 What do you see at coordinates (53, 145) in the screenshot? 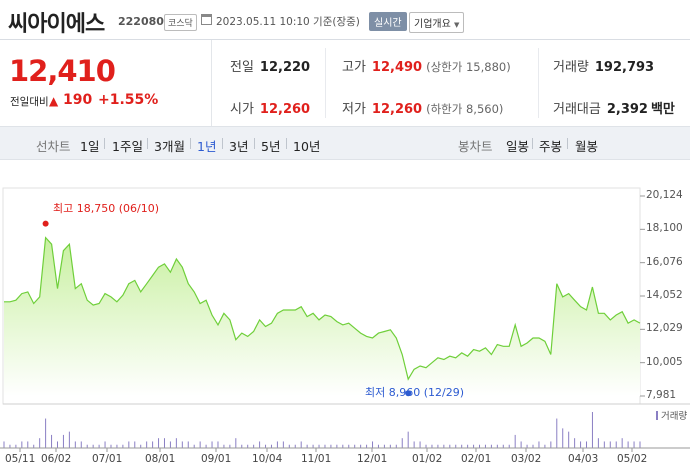
I see `line-chart-tab: 선차트` at bounding box center [53, 145].